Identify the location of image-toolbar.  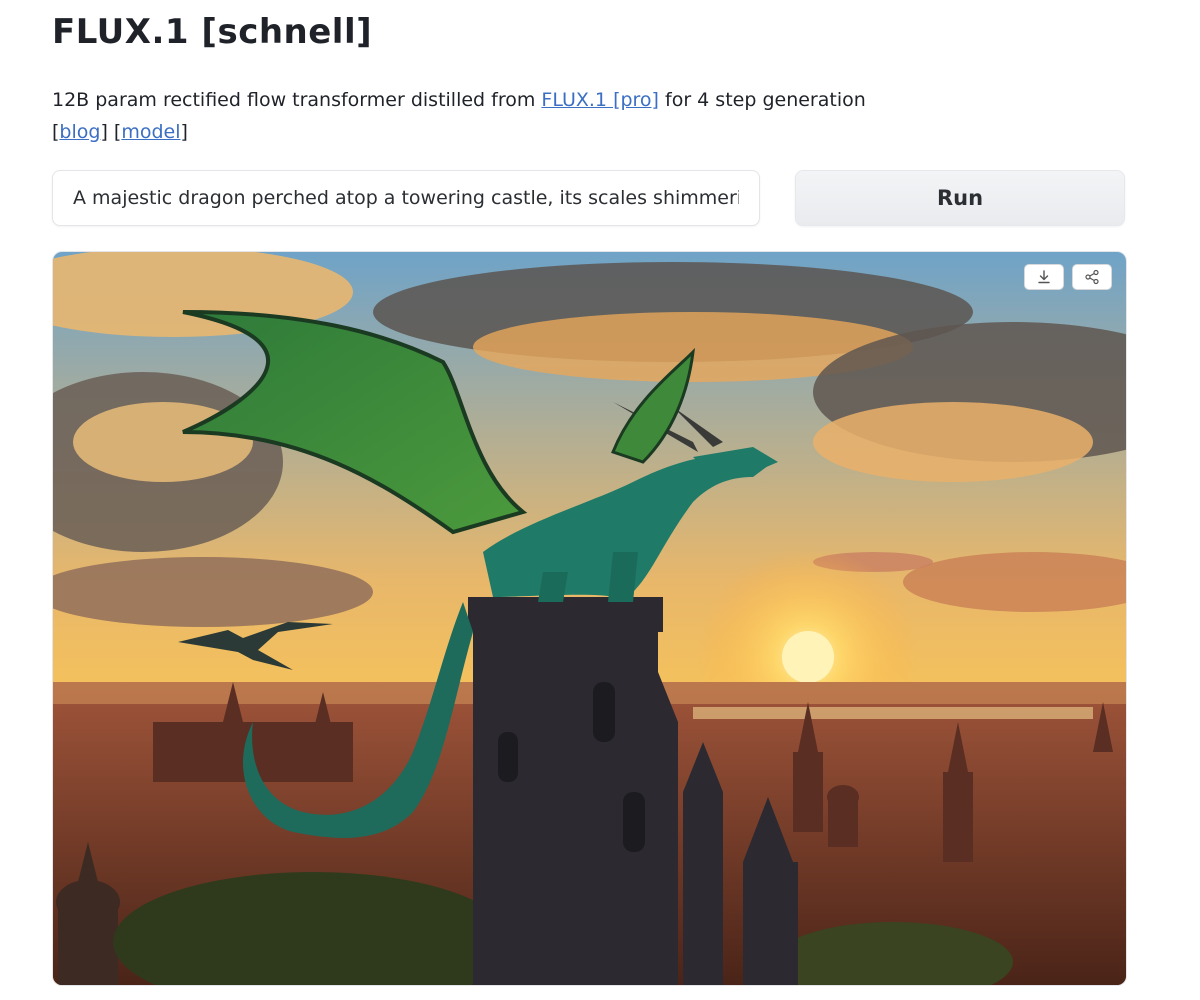
(1068, 277).